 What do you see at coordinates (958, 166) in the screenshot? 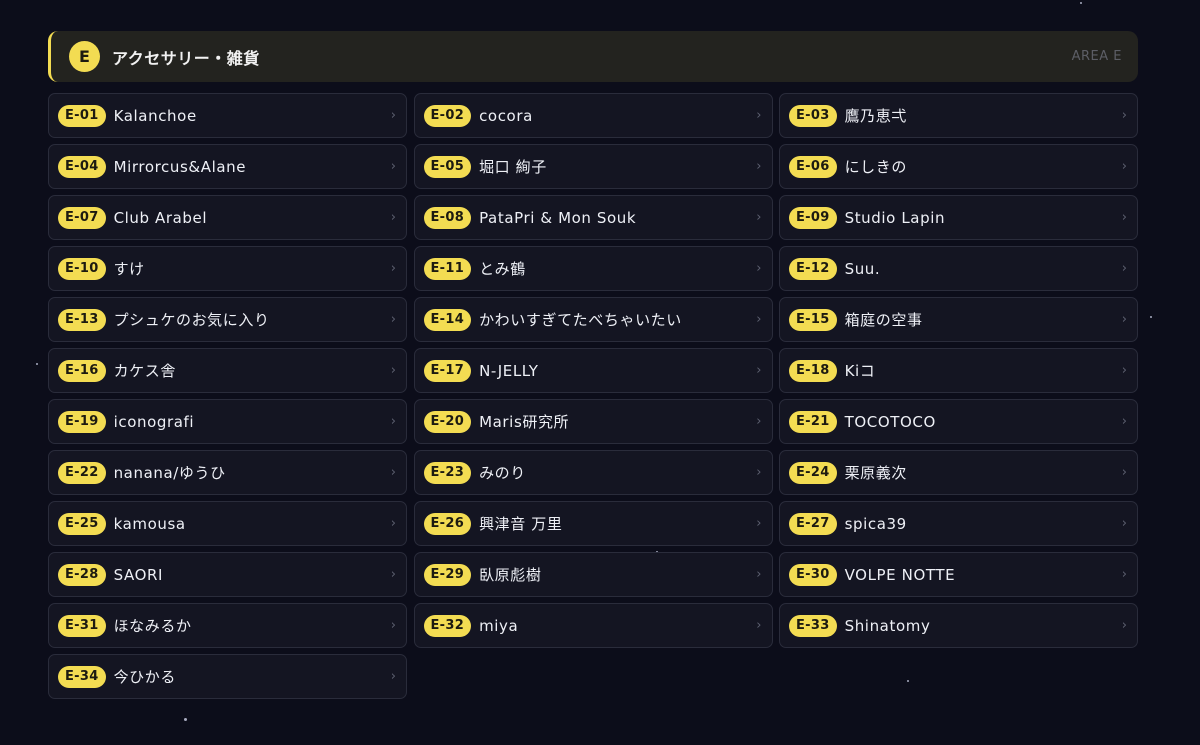
I see `booth-item: E-06 にしきの ›` at bounding box center [958, 166].